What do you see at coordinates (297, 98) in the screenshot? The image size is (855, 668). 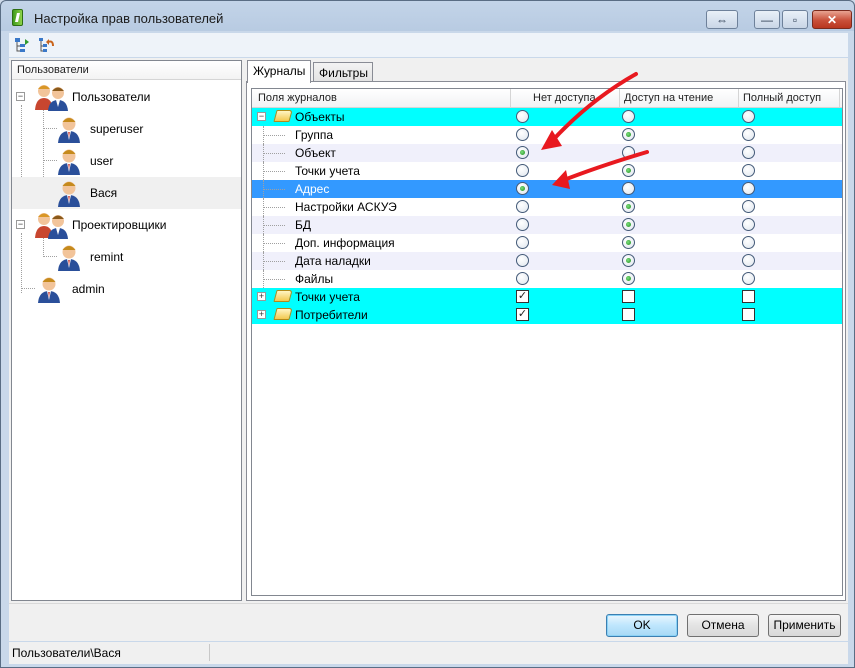 I see `column-header-fields: Поля журналов` at bounding box center [297, 98].